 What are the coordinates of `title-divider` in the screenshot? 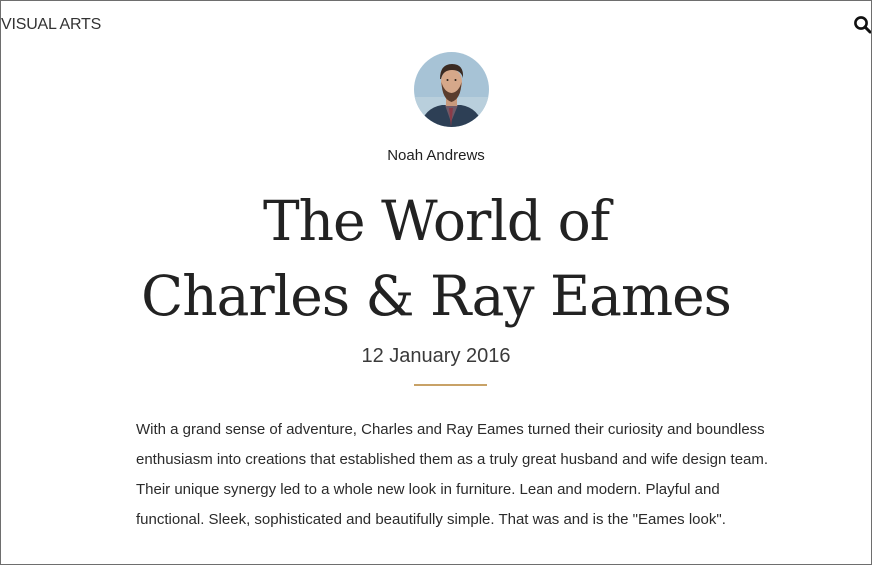 It's located at (450, 385).